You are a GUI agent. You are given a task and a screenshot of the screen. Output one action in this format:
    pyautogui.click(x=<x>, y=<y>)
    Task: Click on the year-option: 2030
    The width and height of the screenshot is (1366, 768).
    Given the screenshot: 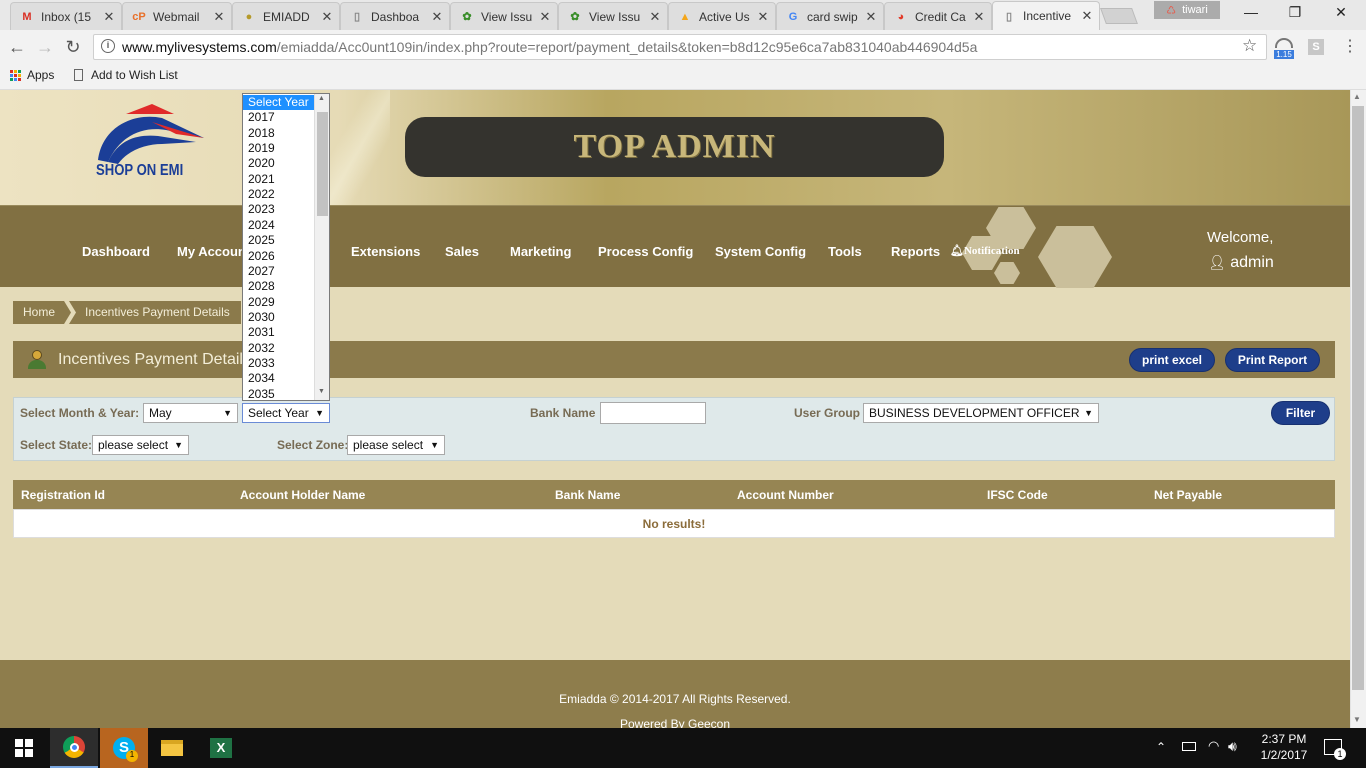 What is the action you would take?
    pyautogui.click(x=278, y=317)
    